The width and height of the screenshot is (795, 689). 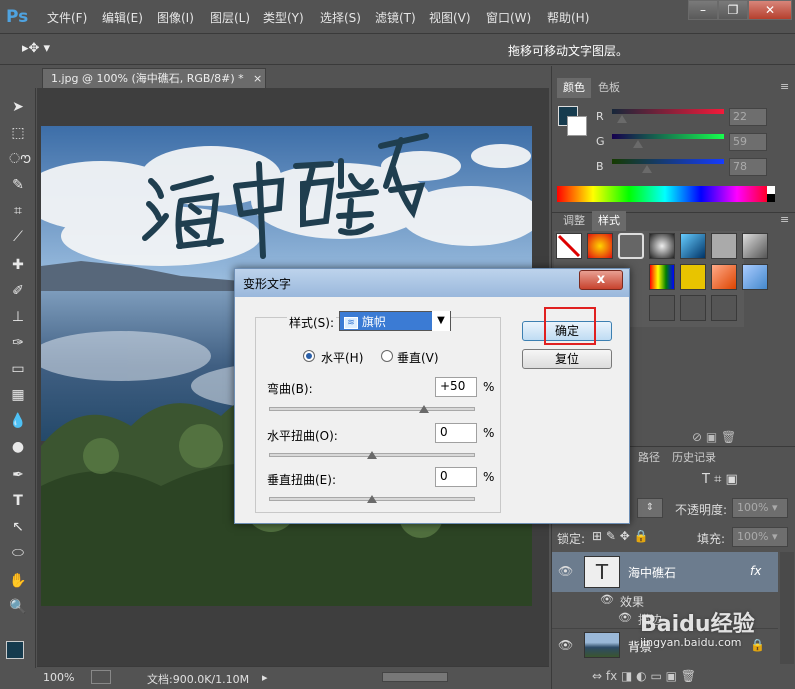 What do you see at coordinates (574, 88) in the screenshot?
I see `tab-color: 颜色` at bounding box center [574, 88].